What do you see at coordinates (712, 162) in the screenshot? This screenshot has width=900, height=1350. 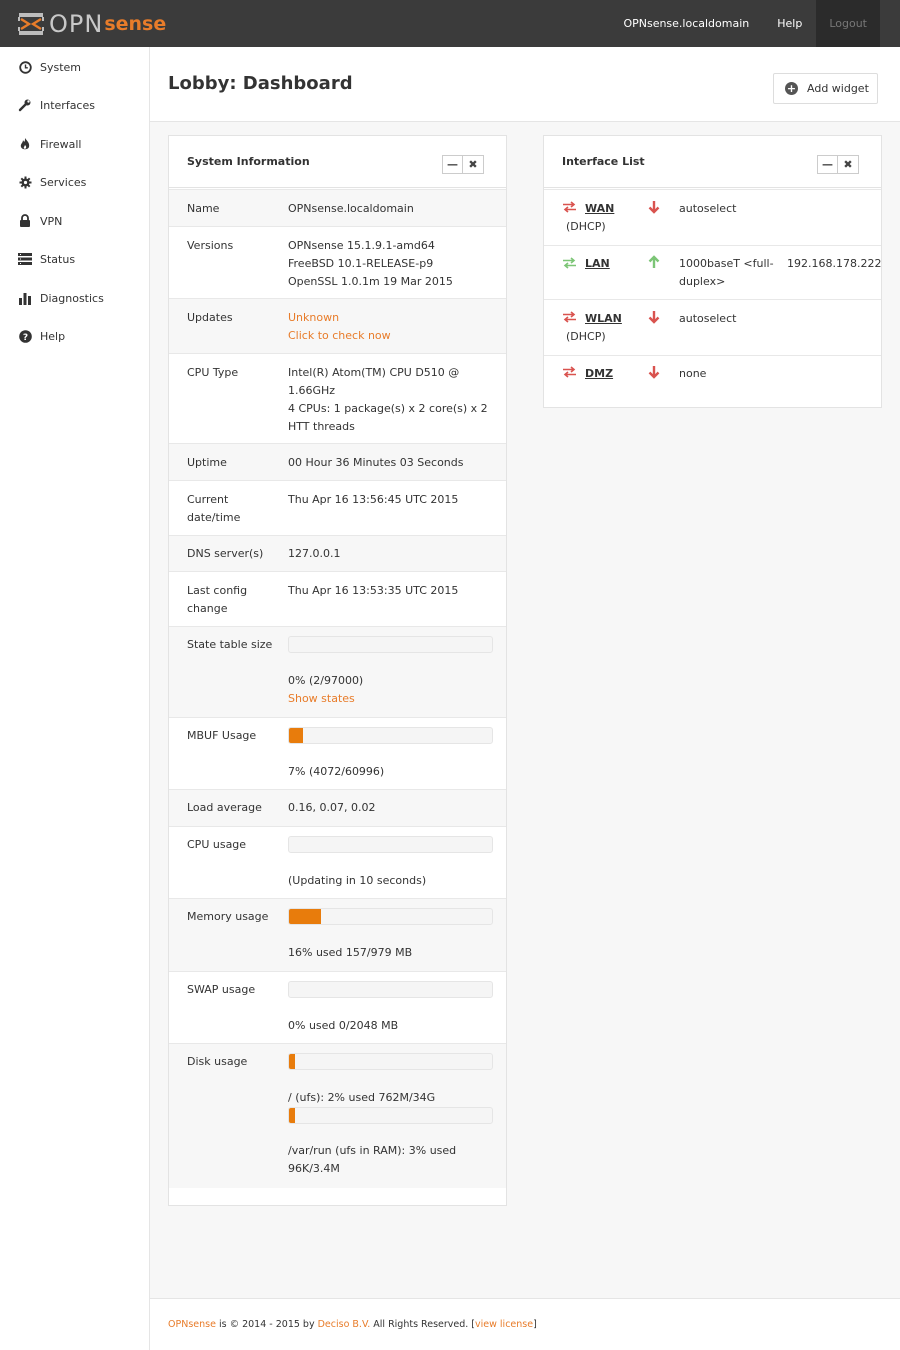 I see `widget-header: Interface List — ✖` at bounding box center [712, 162].